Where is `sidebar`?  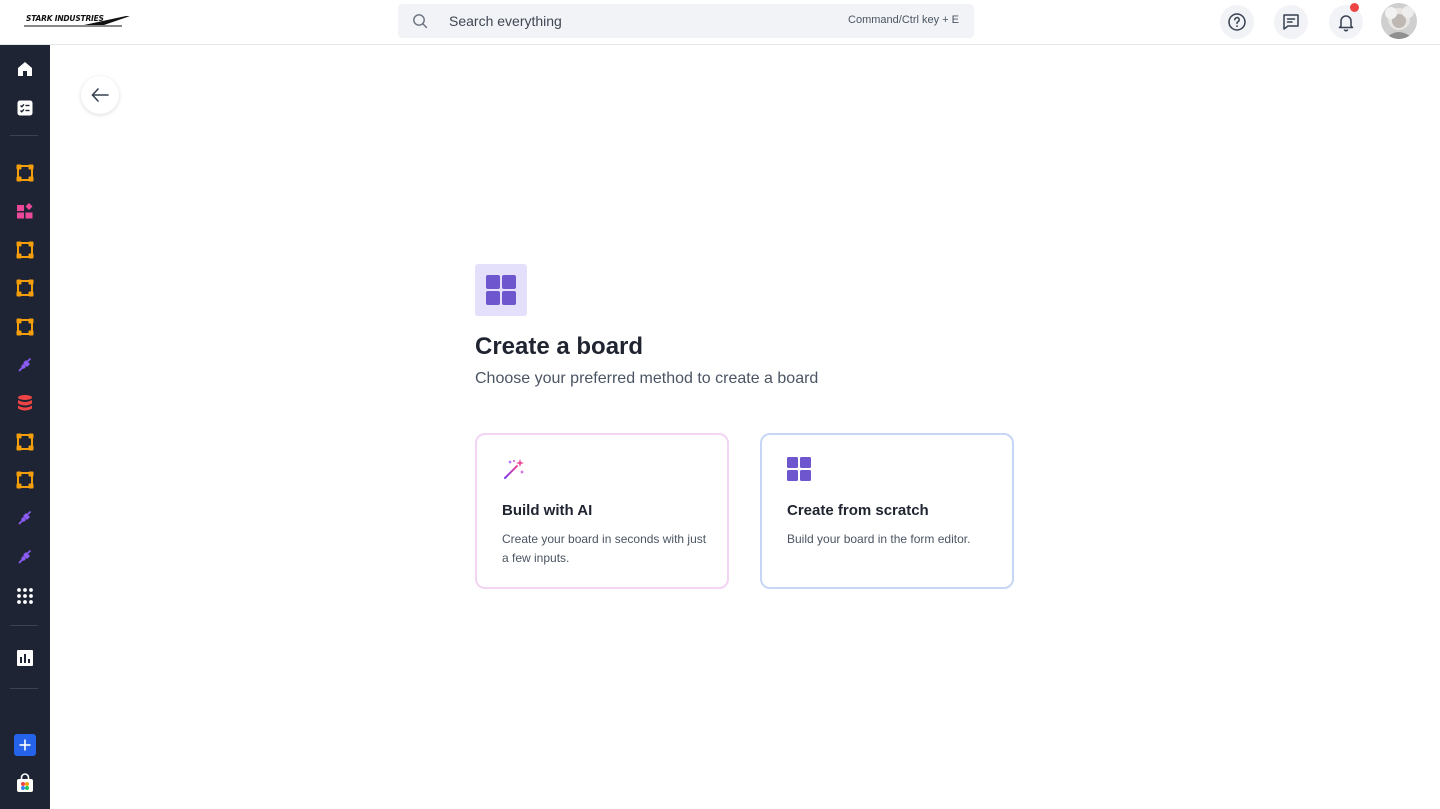
sidebar is located at coordinates (25, 427).